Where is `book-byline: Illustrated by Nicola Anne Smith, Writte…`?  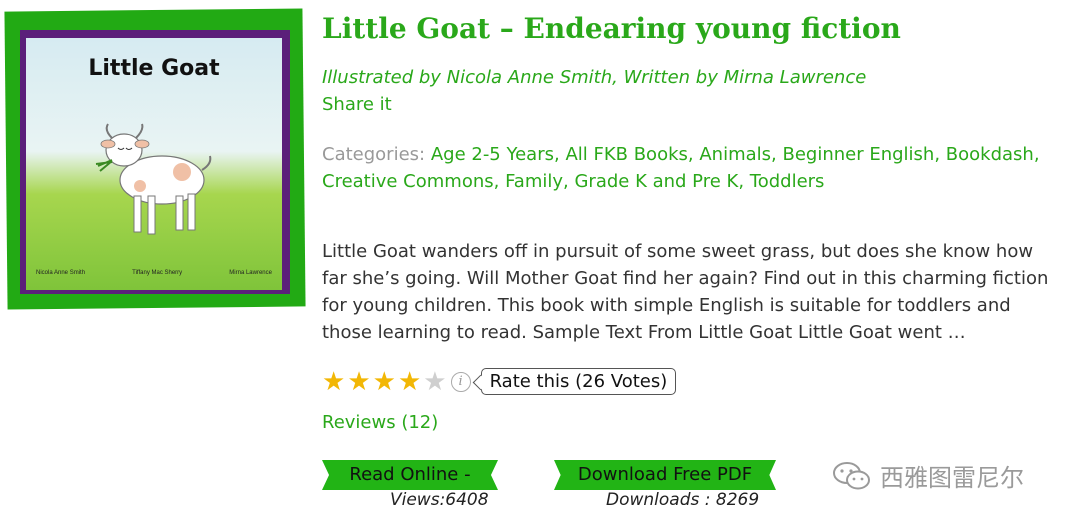 book-byline: Illustrated by Nicola Anne Smith, Writte… is located at coordinates (594, 77).